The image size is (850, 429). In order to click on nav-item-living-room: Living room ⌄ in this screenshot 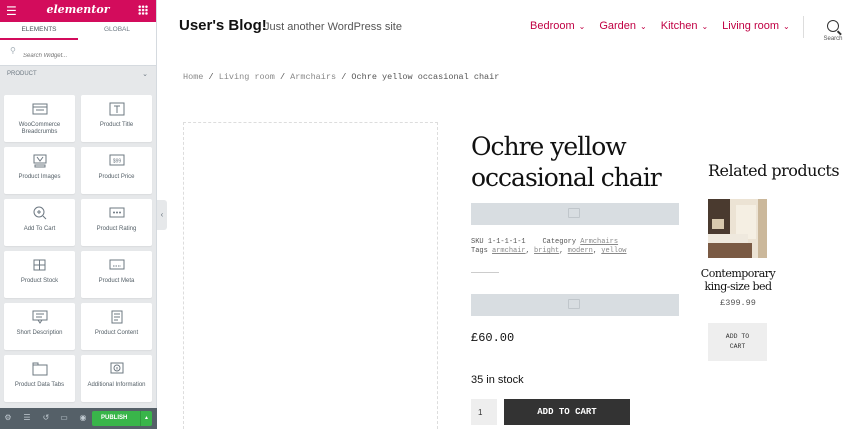, I will do `click(756, 26)`.